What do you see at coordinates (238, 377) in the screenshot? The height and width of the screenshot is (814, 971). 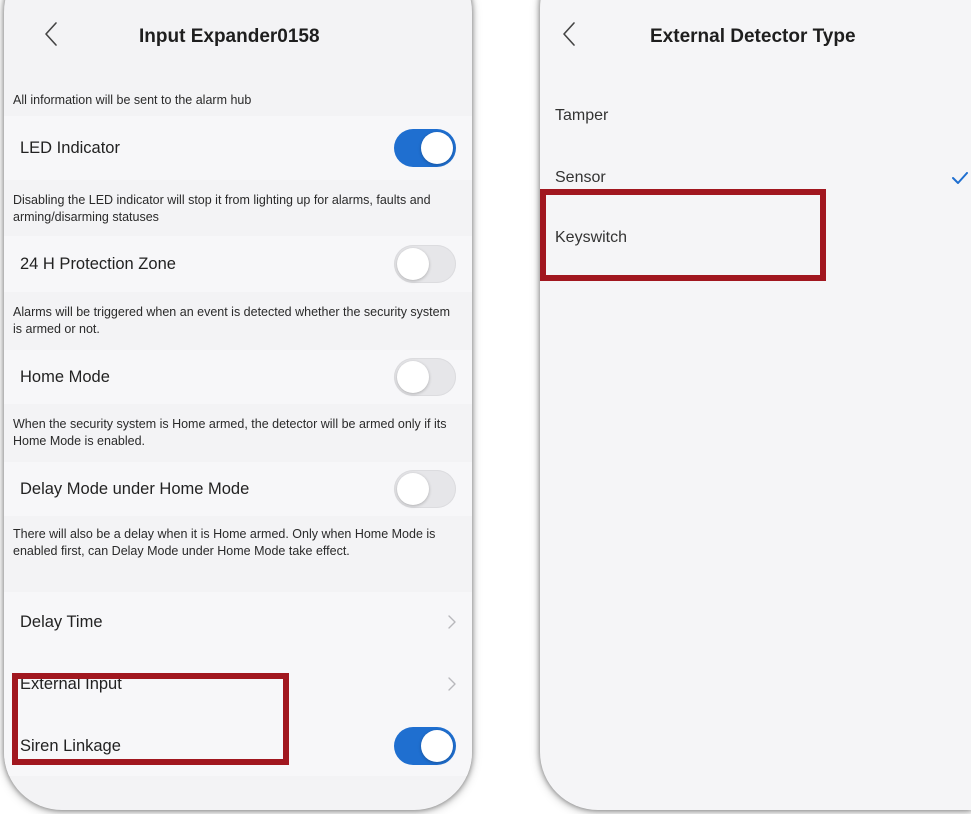 I see `setting-row-home-mode: Home Mode` at bounding box center [238, 377].